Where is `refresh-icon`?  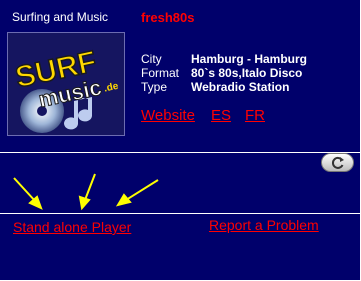 refresh-icon is located at coordinates (337, 162).